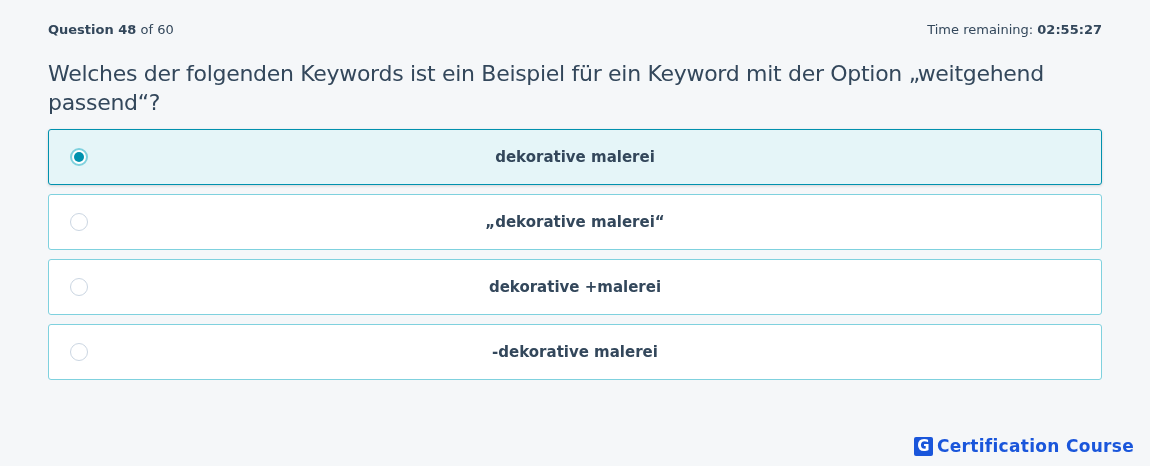 This screenshot has height=466, width=1150. I want to click on answer-option: -dekorative malerei, so click(575, 352).